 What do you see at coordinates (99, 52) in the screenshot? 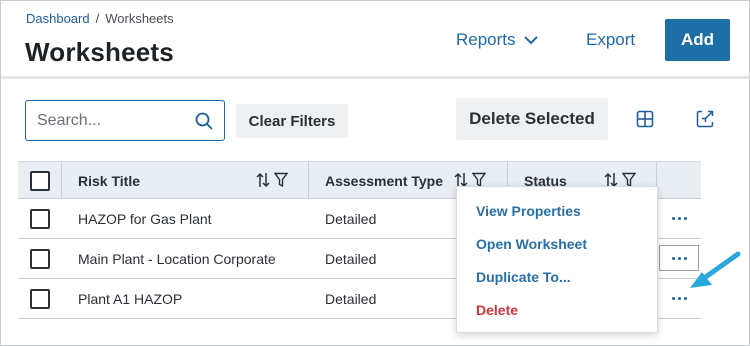
I see `page-title: Worksheets` at bounding box center [99, 52].